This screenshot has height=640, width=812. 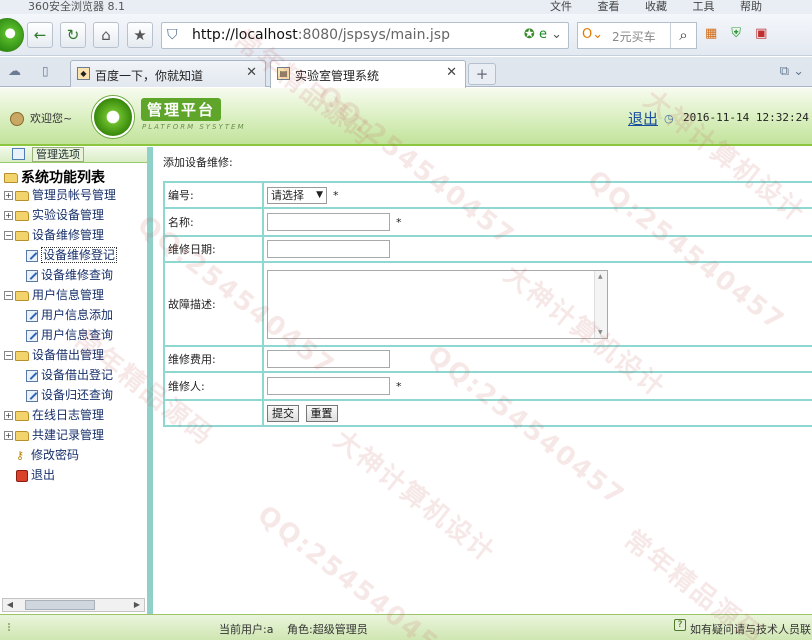 I want to click on tree-item-change-password: ⚷ 修改密码, so click(x=75, y=455).